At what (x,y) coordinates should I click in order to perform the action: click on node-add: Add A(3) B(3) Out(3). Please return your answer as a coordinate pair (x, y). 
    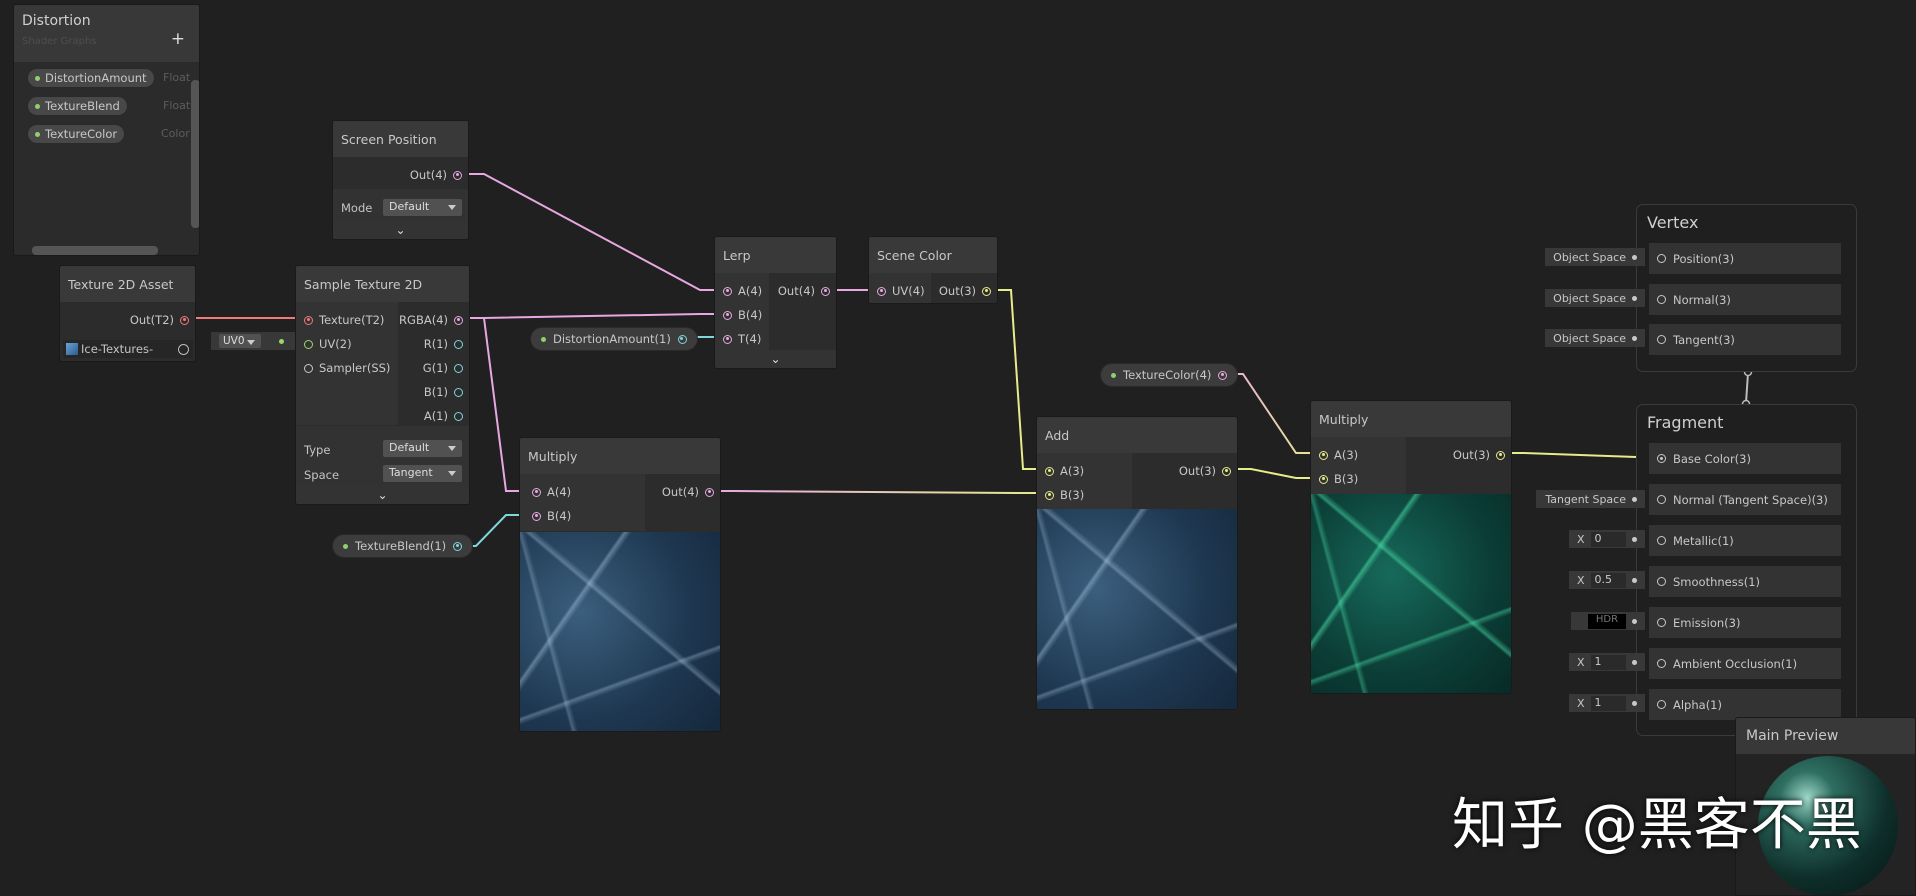
    Looking at the image, I should click on (1137, 563).